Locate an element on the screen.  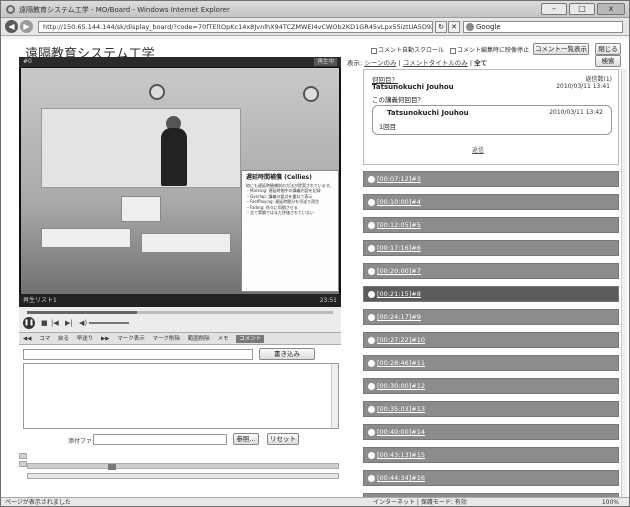
comment-bar-label: [00:07:12]#3 is located at coordinates (399, 179).